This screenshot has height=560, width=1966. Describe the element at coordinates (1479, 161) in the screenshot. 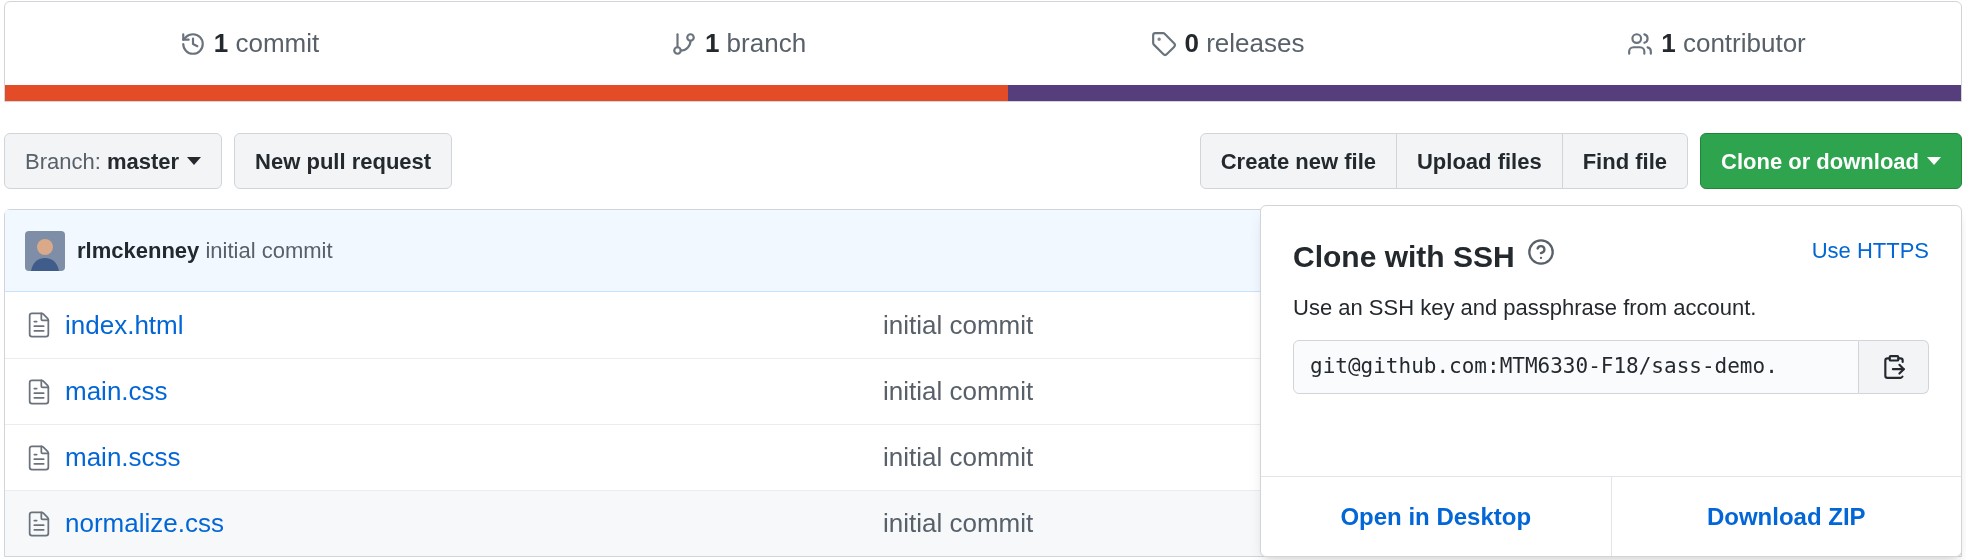

I see `file-action-button: Upload files` at that location.